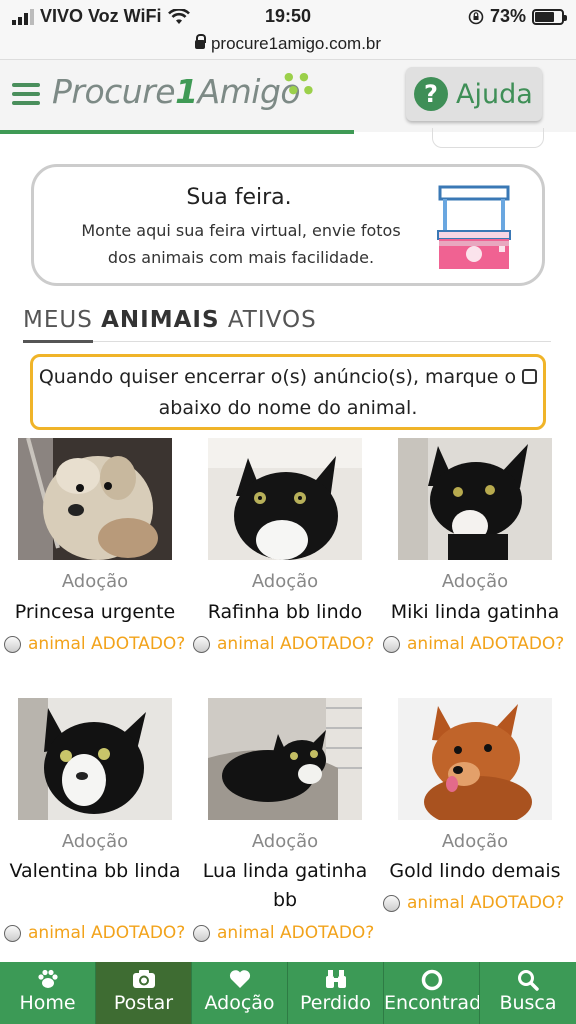  Describe the element at coordinates (431, 977) in the screenshot. I see `lifebuoy-icon` at that location.